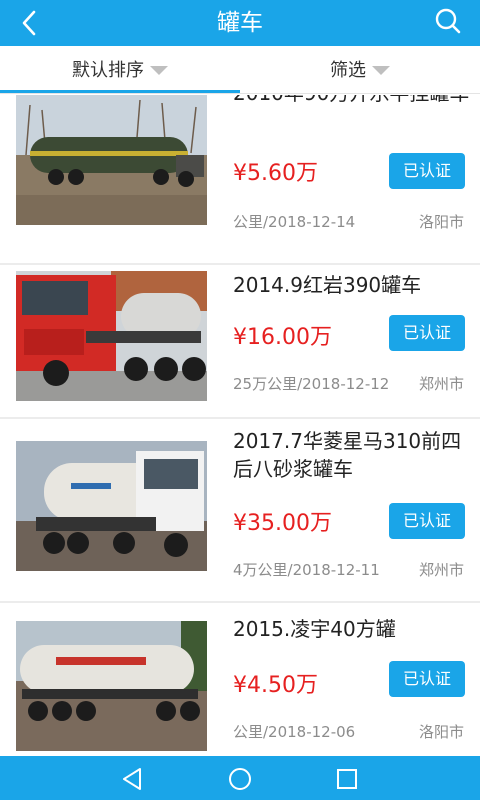  I want to click on listing-title: 2014.9红岩390罐车, so click(327, 285).